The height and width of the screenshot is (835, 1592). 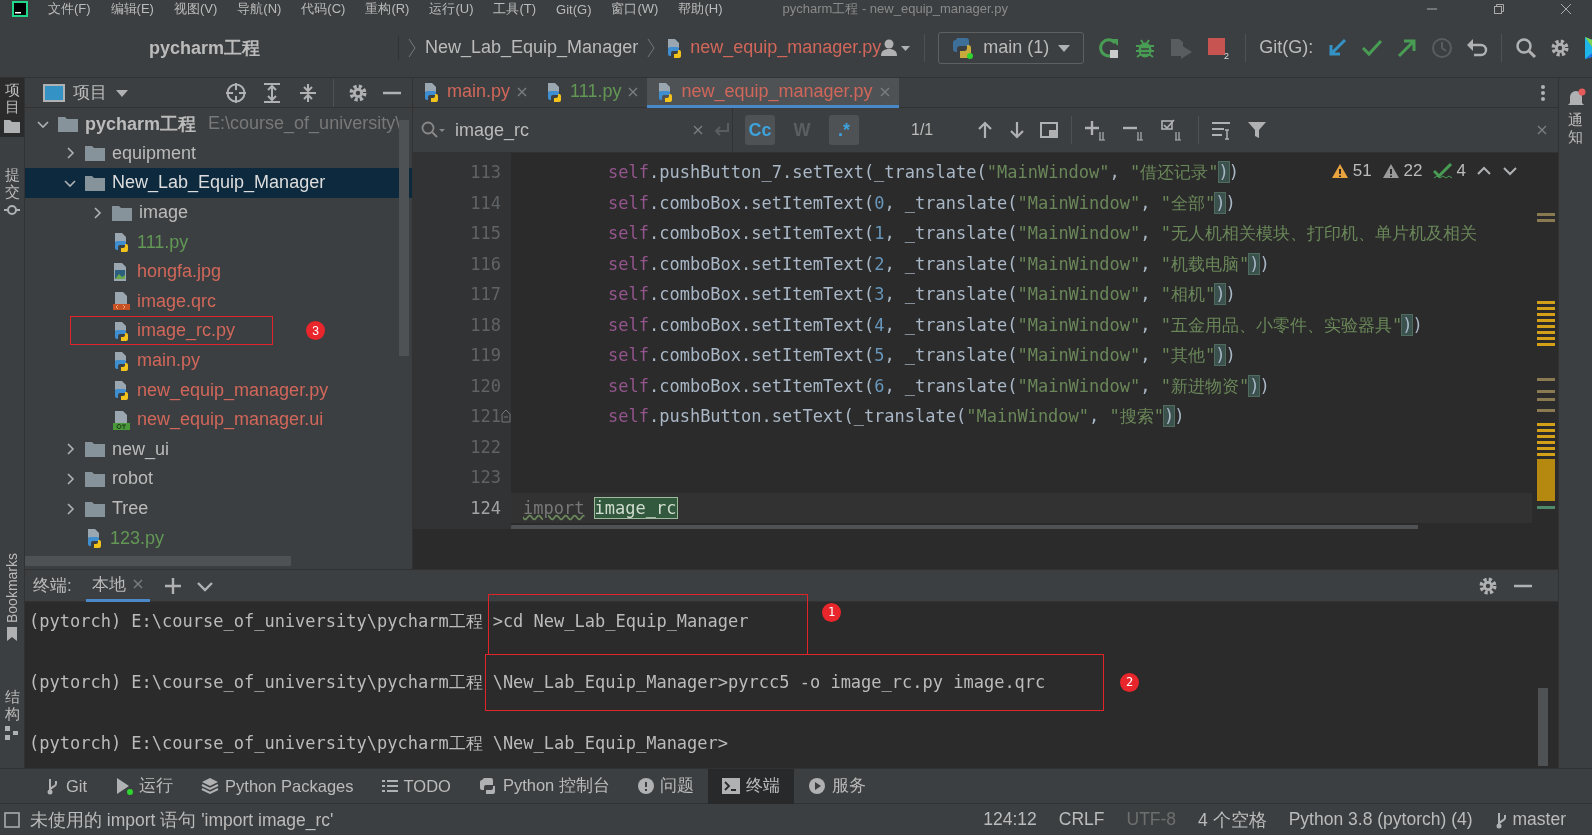 What do you see at coordinates (750, 786) in the screenshot?
I see `tool-window-button: 终端` at bounding box center [750, 786].